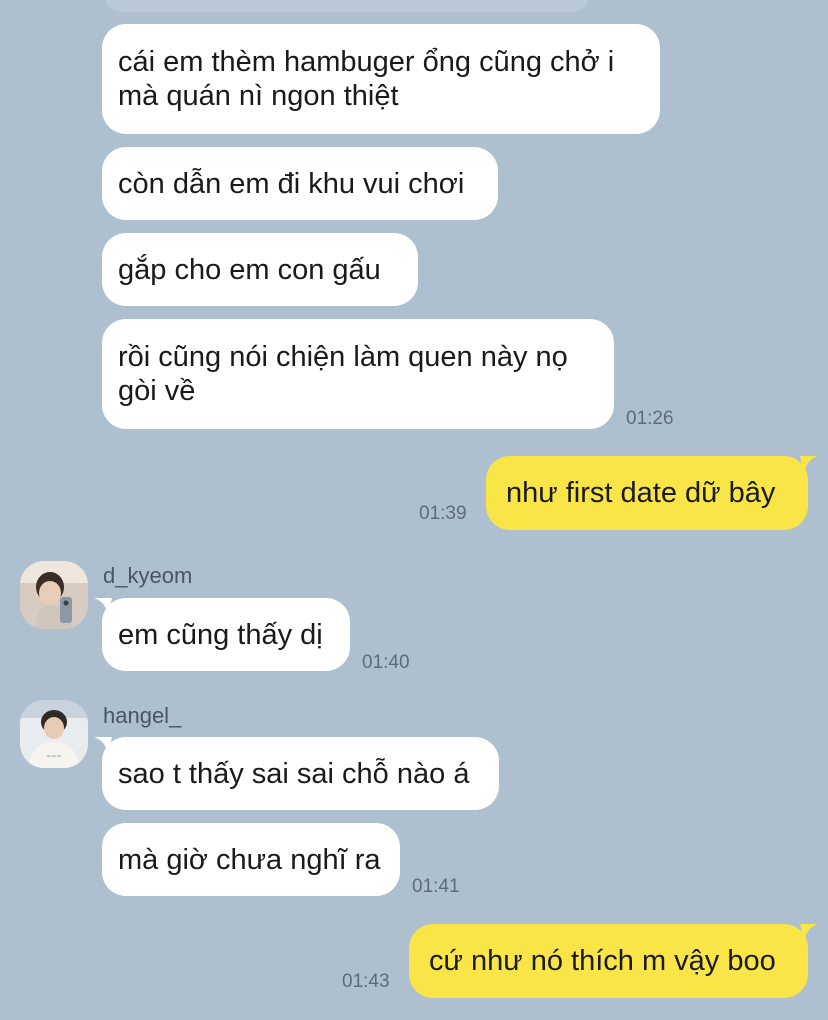 The height and width of the screenshot is (1020, 828). I want to click on avatar, so click(54, 595).